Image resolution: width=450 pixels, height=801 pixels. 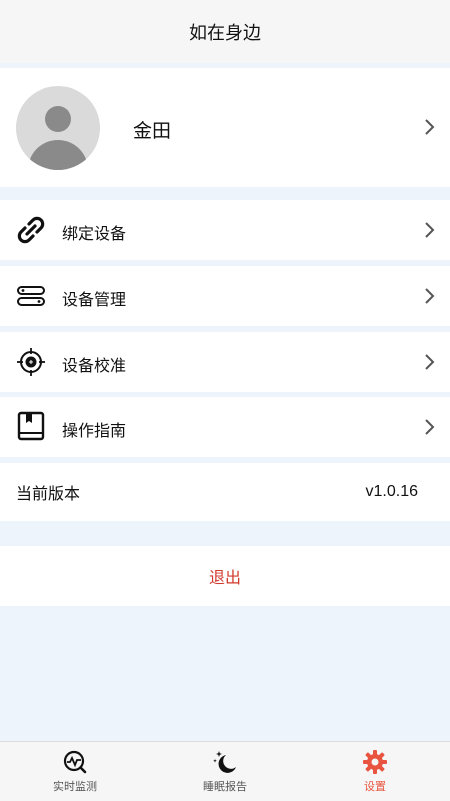 I want to click on page-title: 如在身边, so click(x=225, y=32).